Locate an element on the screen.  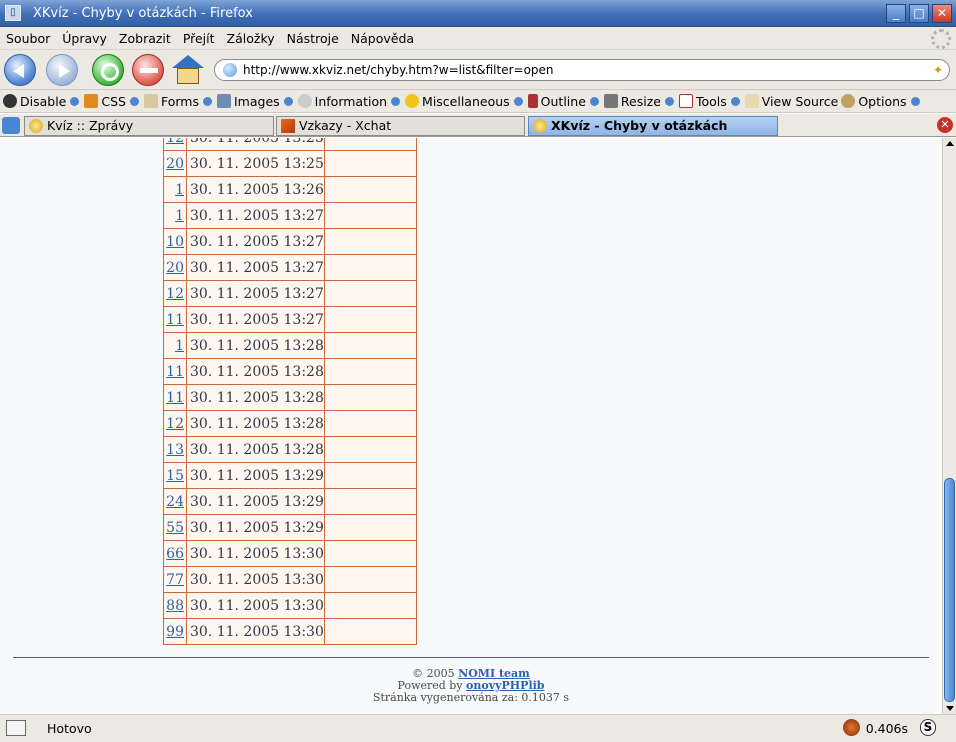
row-id-cell: 24 is located at coordinates (175, 501).